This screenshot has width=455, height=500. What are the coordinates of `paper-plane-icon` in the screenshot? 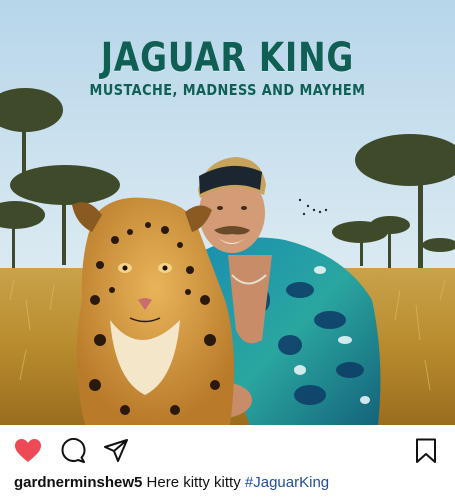 It's located at (116, 450).